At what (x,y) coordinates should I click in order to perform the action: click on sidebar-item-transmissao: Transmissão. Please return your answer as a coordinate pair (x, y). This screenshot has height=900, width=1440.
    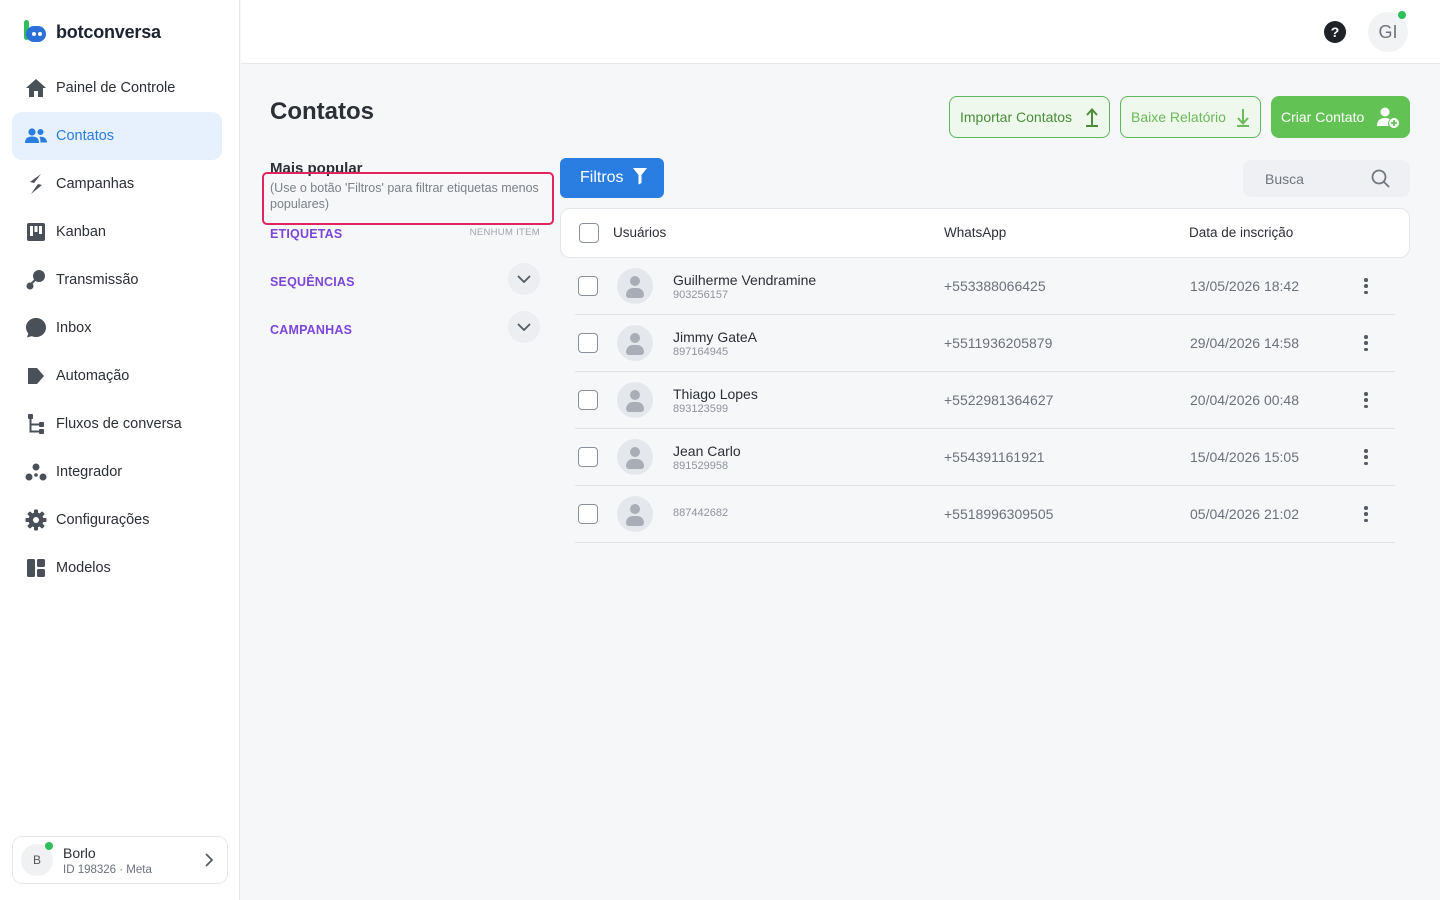
    Looking at the image, I should click on (117, 280).